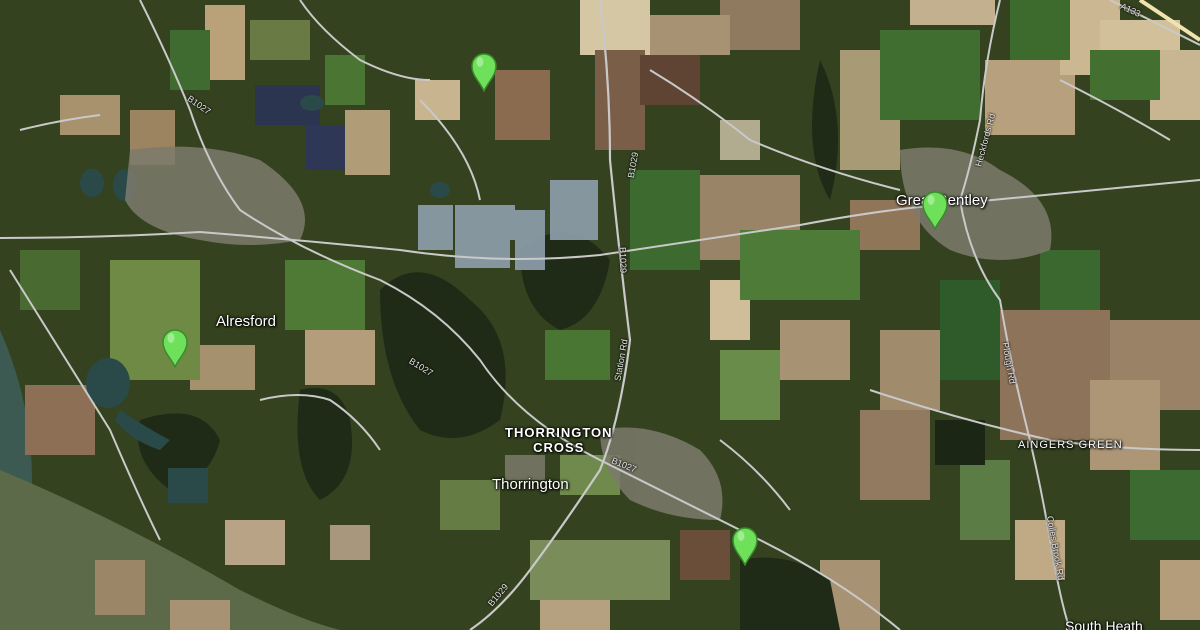 Image resolution: width=1200 pixels, height=630 pixels. I want to click on place-label-aingers-green: AINGERS GREEN, so click(1070, 445).